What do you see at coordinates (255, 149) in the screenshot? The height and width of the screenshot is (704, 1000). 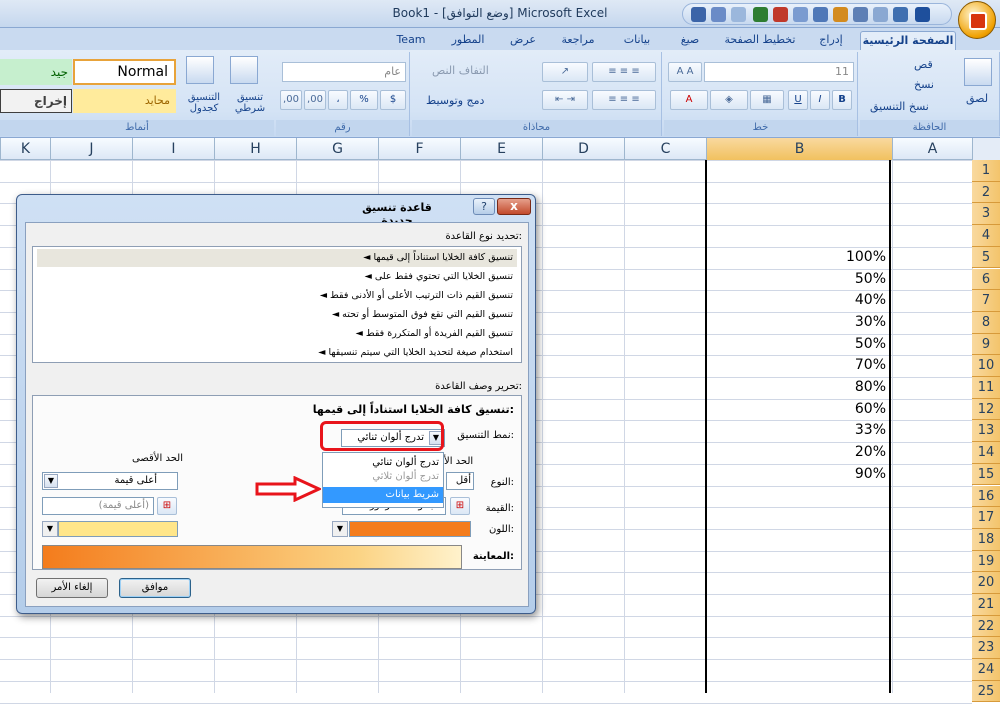 I see `column-header-h: H` at bounding box center [255, 149].